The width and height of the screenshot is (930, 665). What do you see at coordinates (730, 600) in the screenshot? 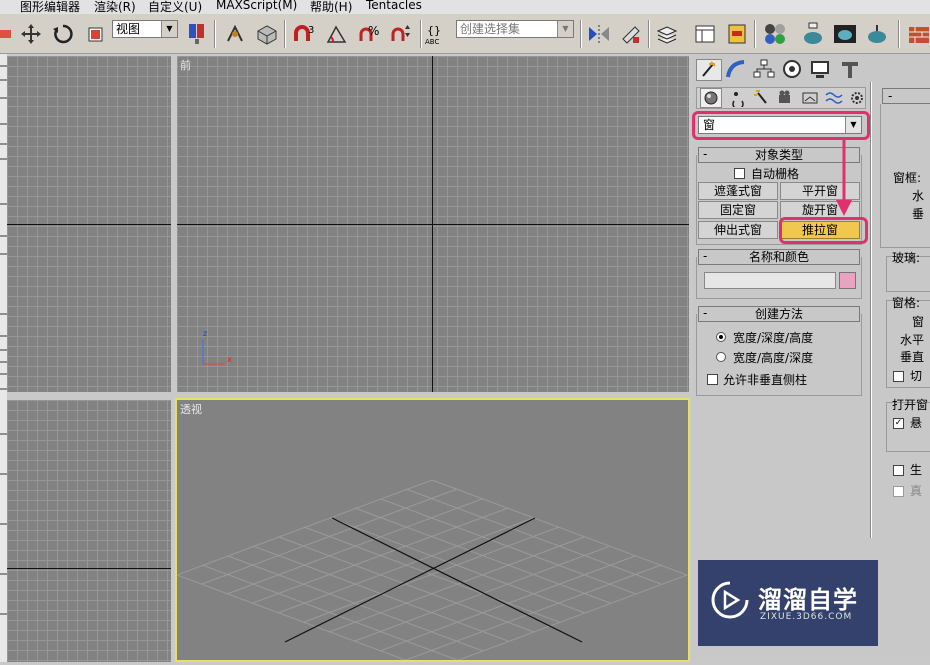
I see `watermark-logo-icon` at bounding box center [730, 600].